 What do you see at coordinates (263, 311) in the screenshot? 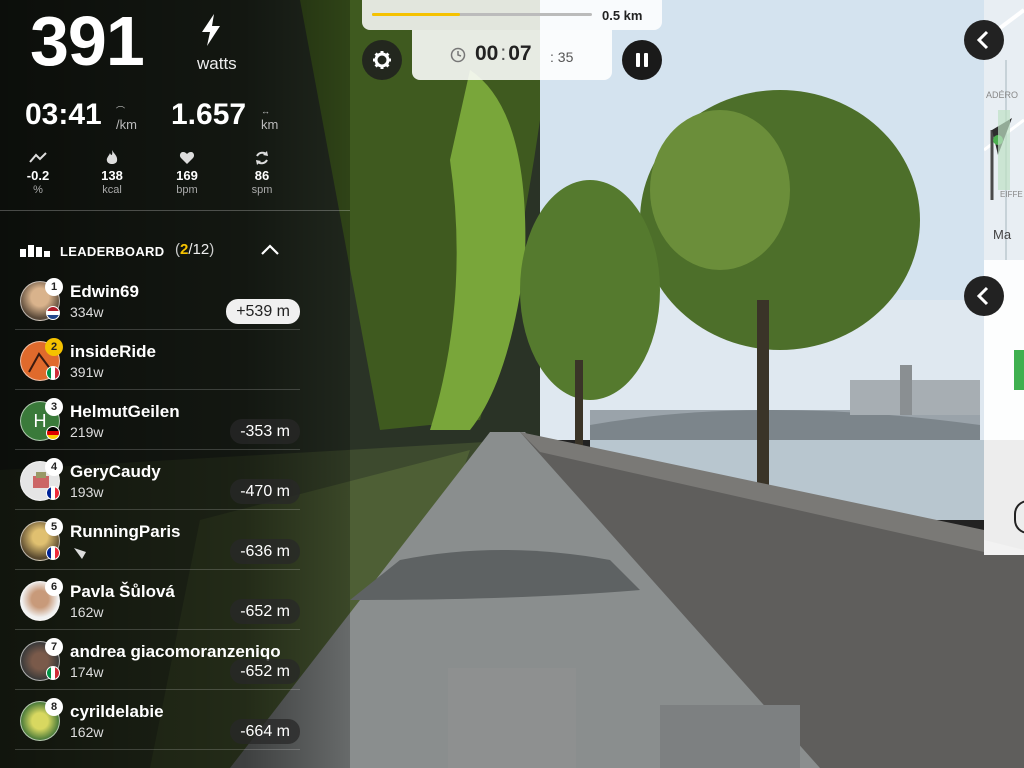
I see `gap-badge: +539 m` at bounding box center [263, 311].